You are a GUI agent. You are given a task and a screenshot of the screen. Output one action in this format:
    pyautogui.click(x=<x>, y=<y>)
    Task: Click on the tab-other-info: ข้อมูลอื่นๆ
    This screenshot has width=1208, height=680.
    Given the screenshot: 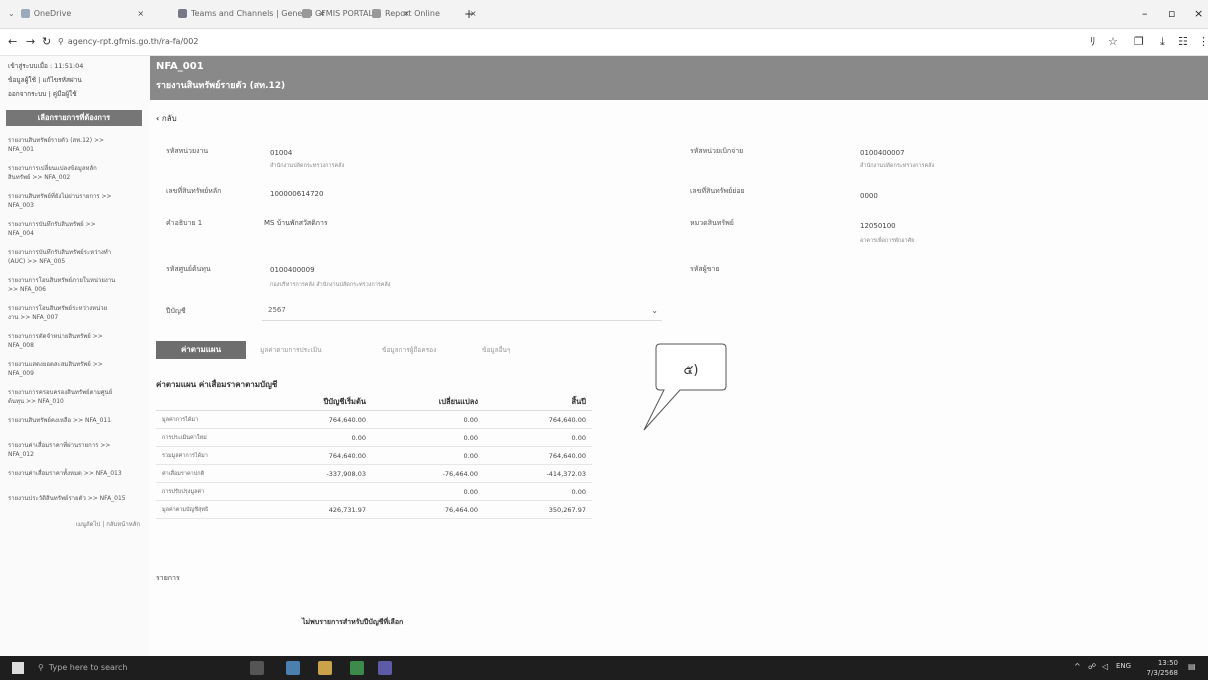 What is the action you would take?
    pyautogui.click(x=496, y=350)
    